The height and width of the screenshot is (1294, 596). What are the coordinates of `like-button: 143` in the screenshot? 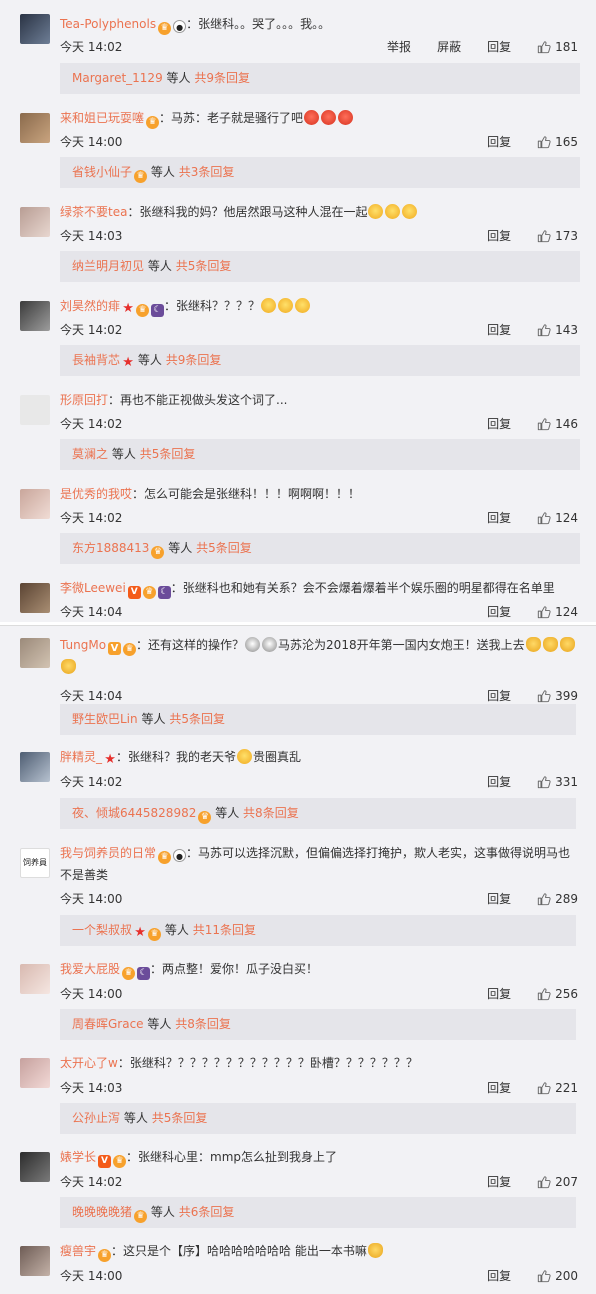 It's located at (557, 330).